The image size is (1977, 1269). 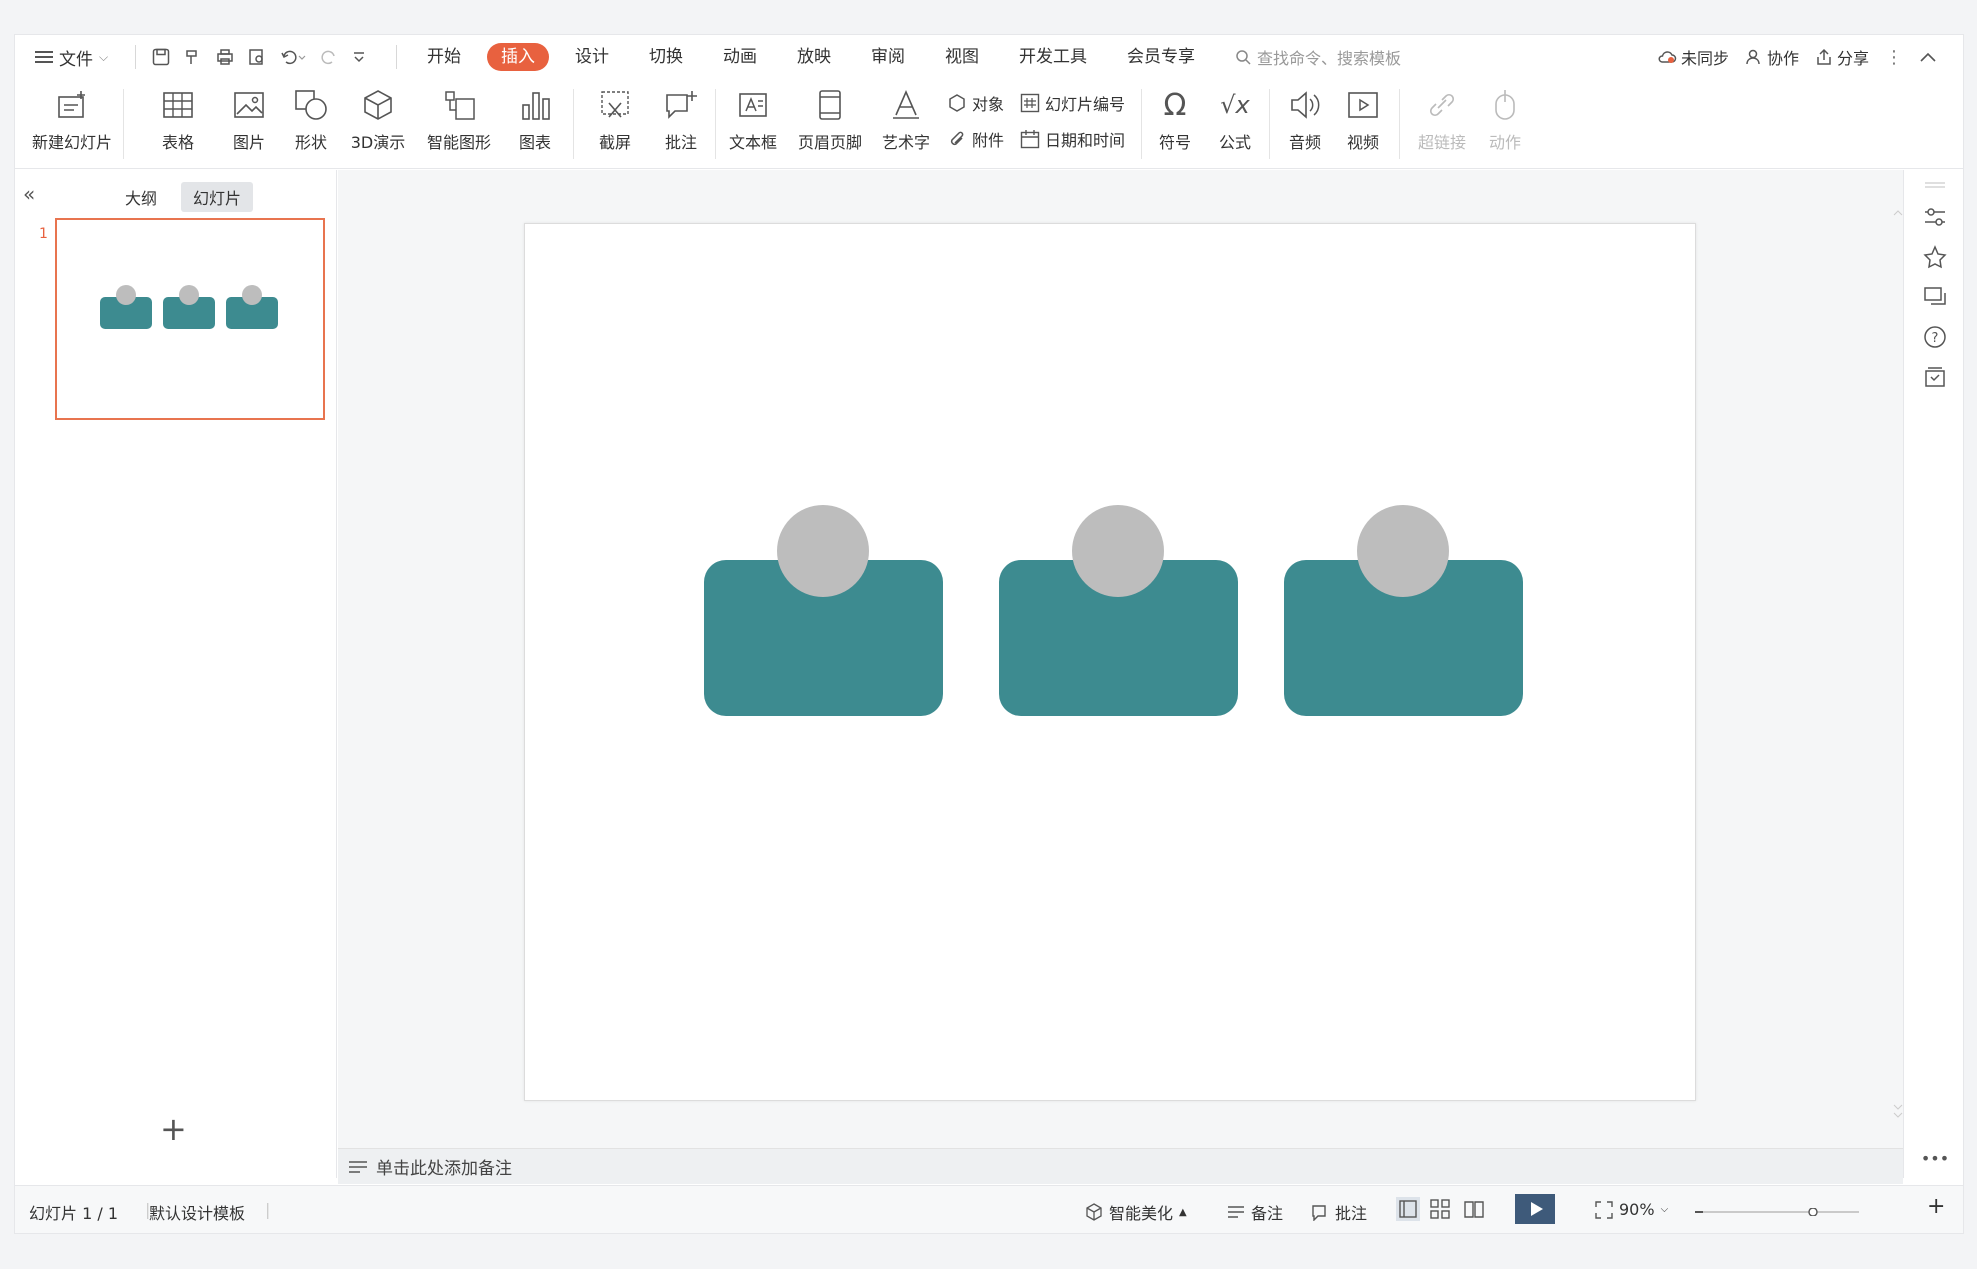 I want to click on video-label: 视频, so click(x=1362, y=142).